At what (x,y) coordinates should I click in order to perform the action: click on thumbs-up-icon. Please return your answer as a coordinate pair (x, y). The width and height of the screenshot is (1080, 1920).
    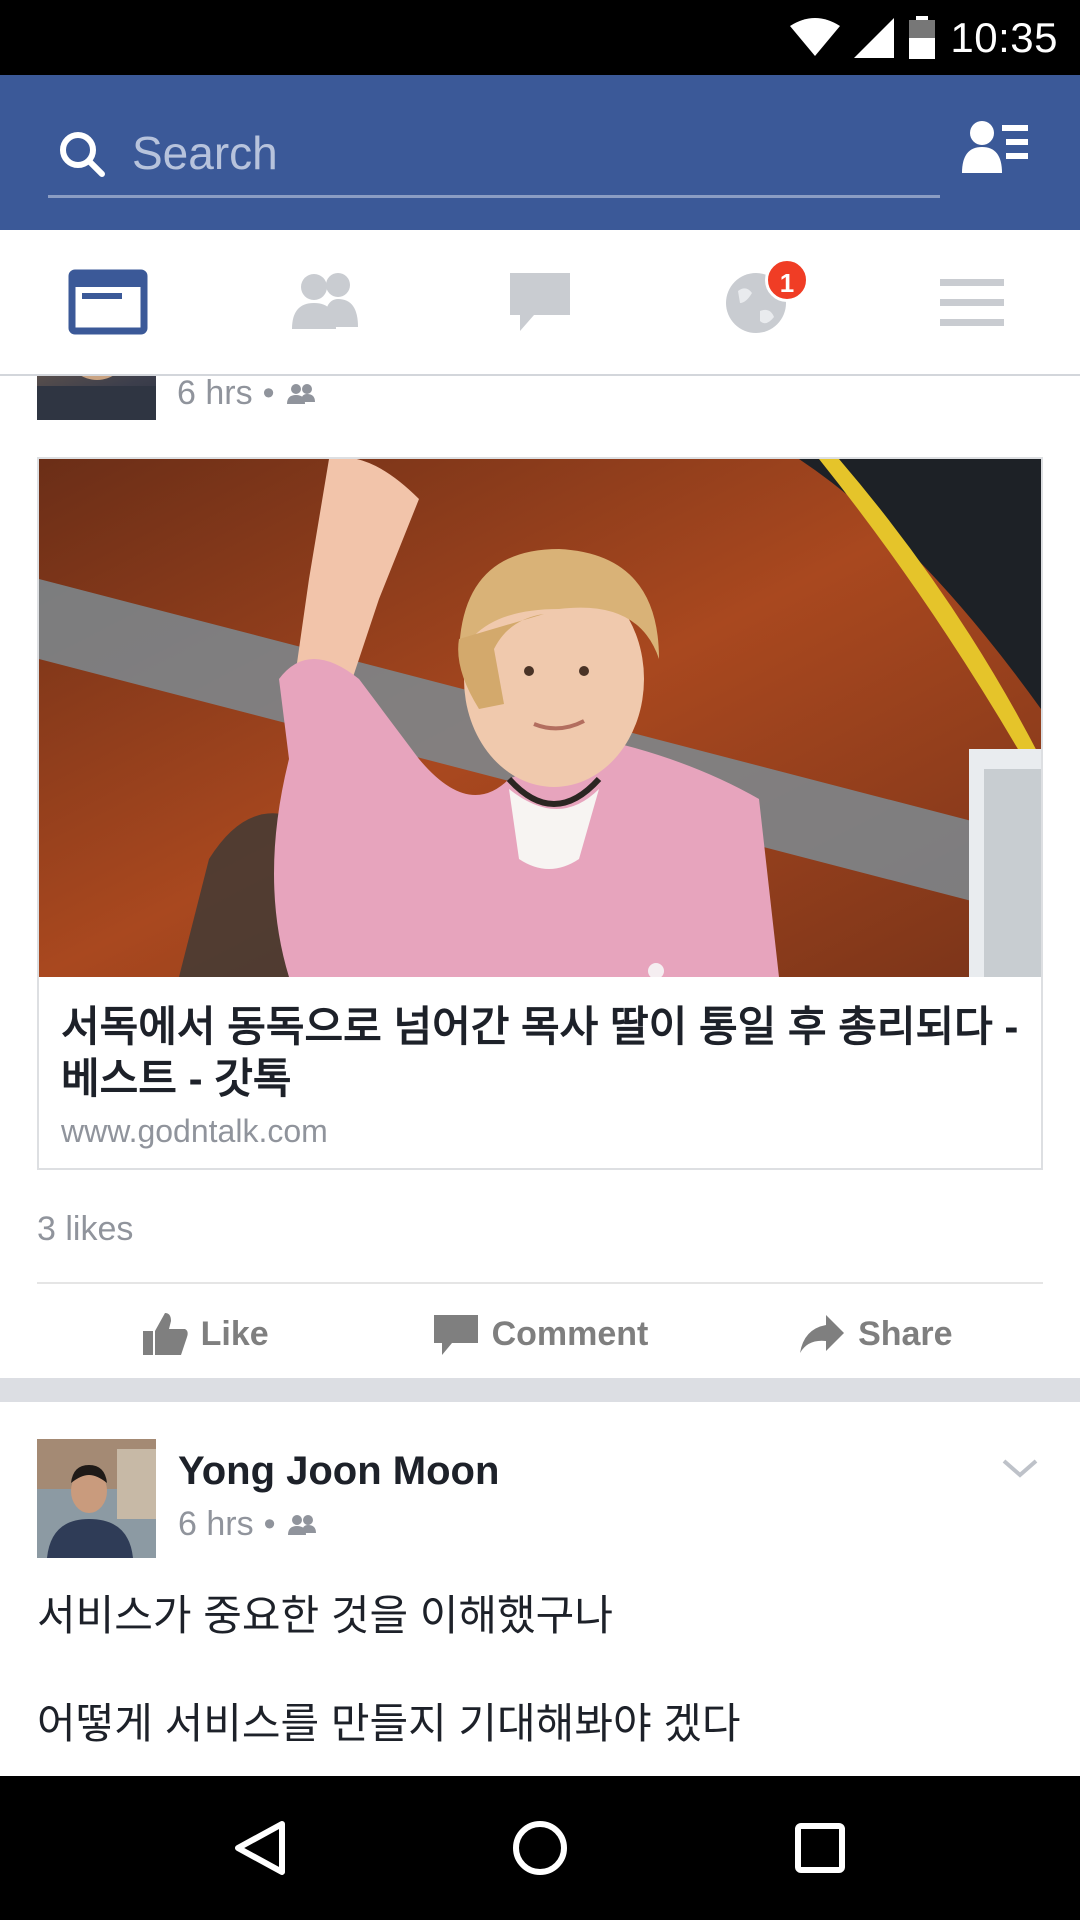
    Looking at the image, I should click on (165, 1334).